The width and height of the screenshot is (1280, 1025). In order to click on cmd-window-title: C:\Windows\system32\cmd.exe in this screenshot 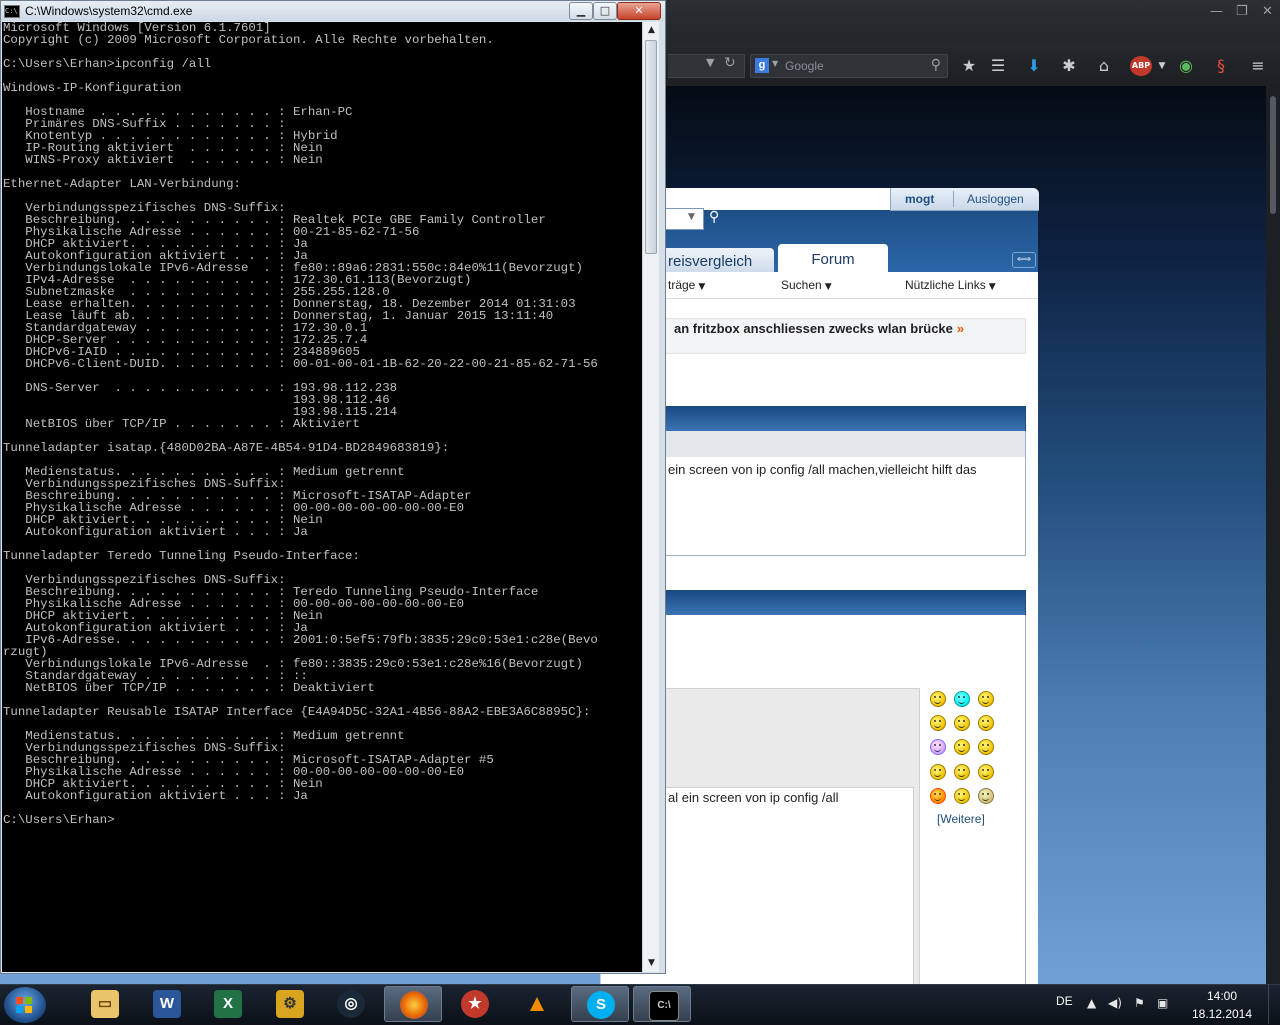, I will do `click(109, 11)`.